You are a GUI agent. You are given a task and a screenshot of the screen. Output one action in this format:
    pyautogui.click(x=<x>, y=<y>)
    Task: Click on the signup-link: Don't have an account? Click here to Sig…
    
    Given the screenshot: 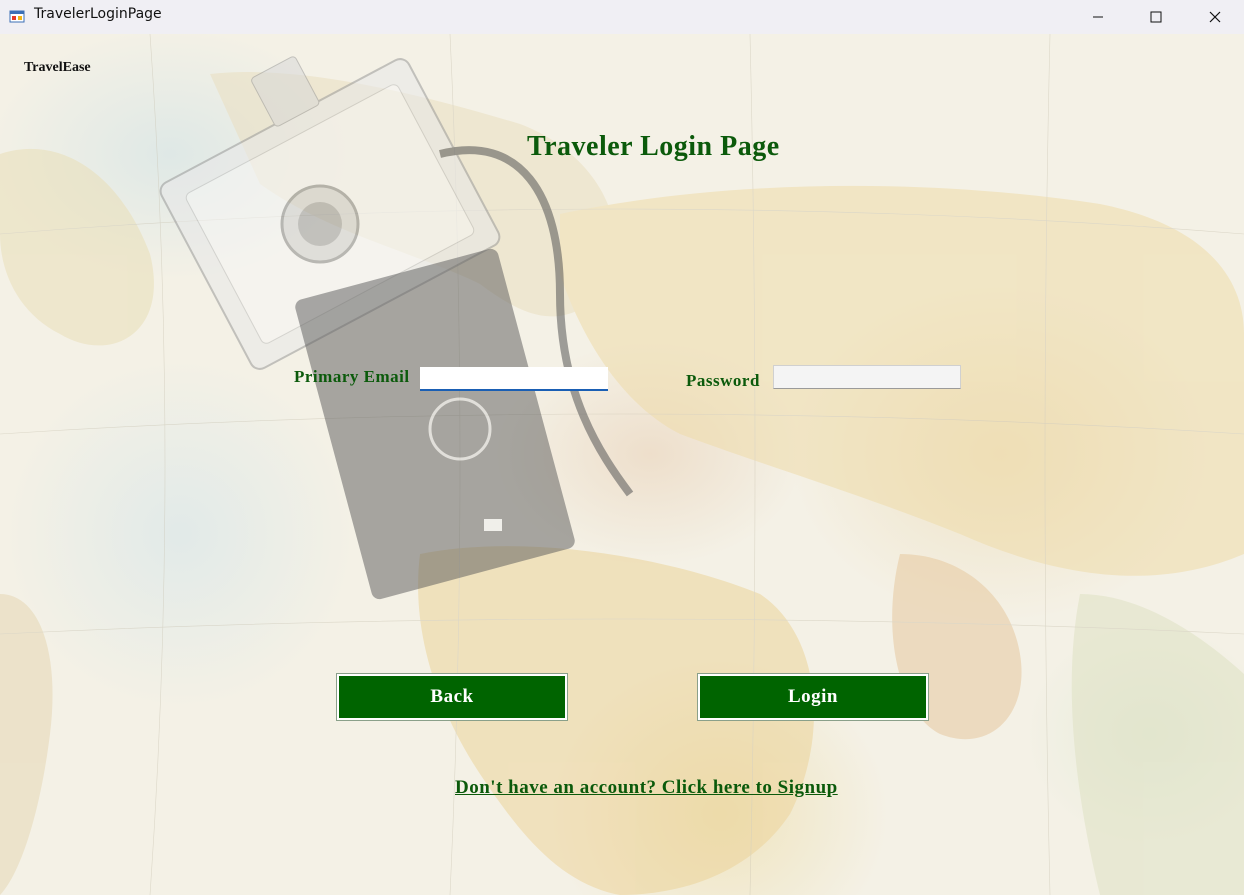 What is the action you would take?
    pyautogui.click(x=646, y=788)
    